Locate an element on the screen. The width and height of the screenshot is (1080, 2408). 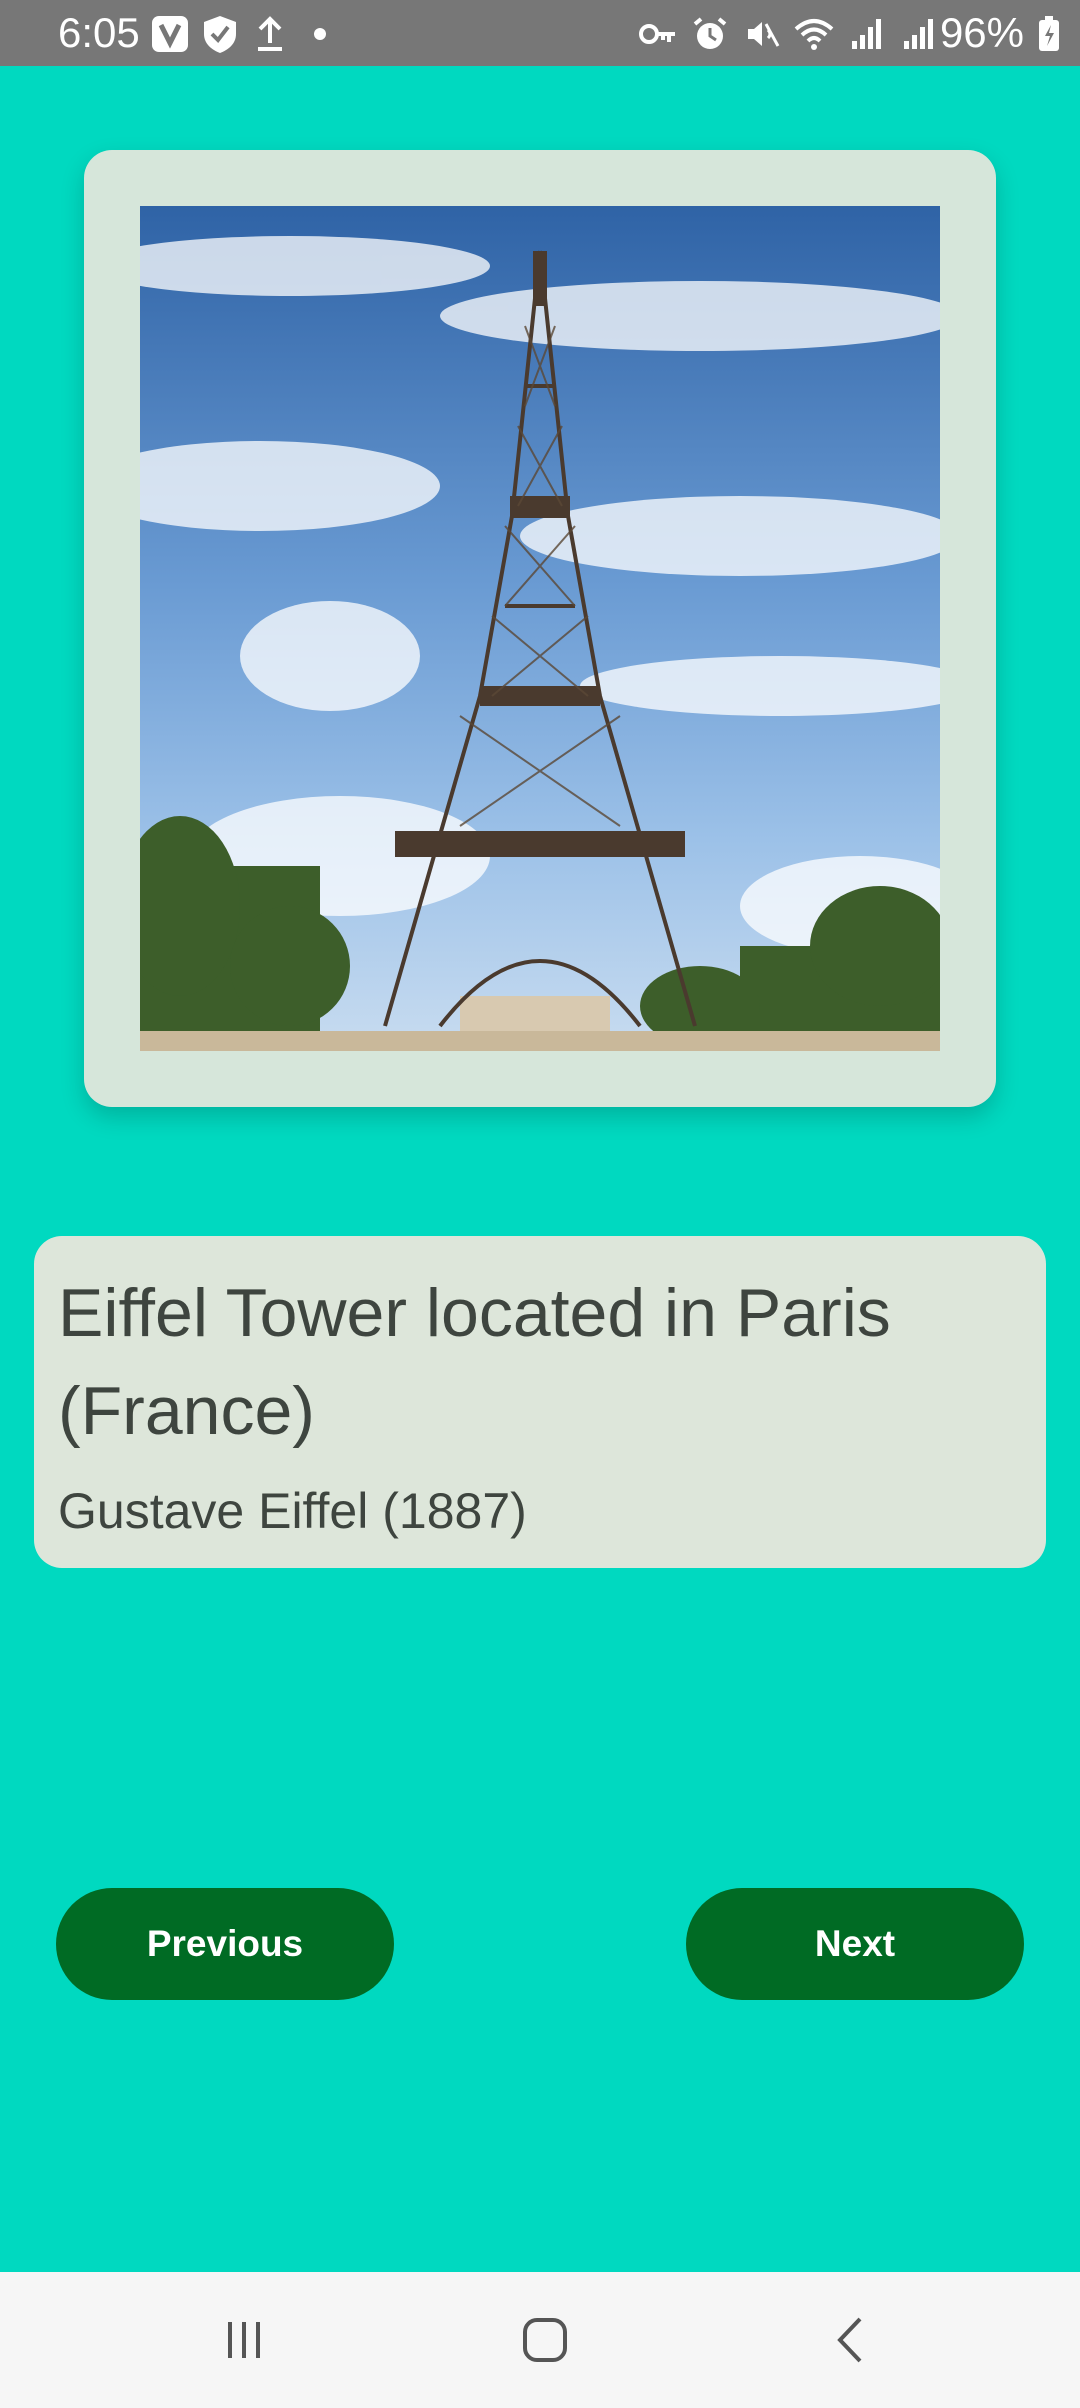
recent-apps-icon is located at coordinates (244, 2340).